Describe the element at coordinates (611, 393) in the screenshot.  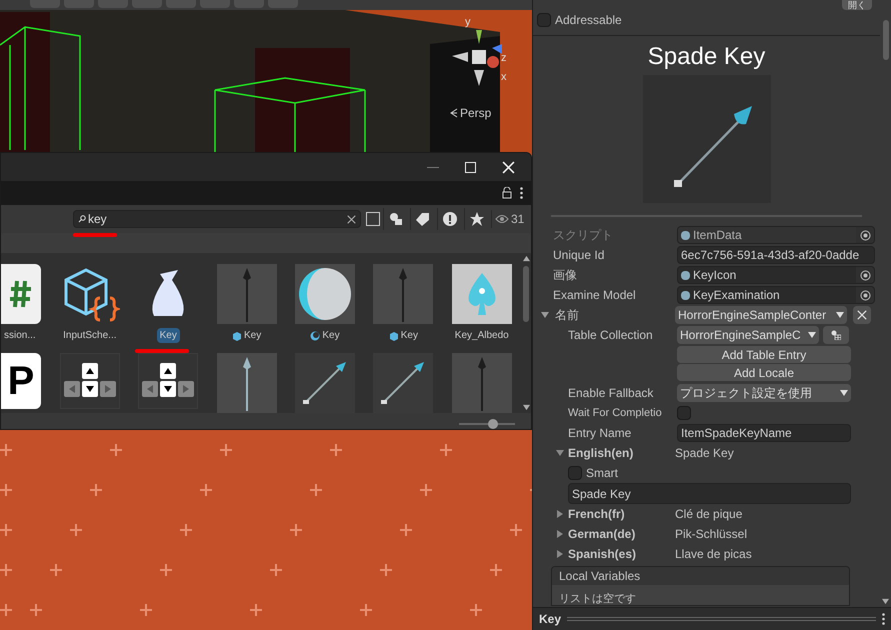
I see `field-label: Enable Fallback` at that location.